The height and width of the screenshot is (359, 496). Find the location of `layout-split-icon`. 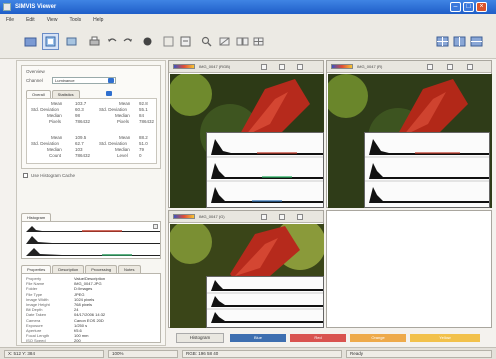

layout-split-icon is located at coordinates (459, 41).